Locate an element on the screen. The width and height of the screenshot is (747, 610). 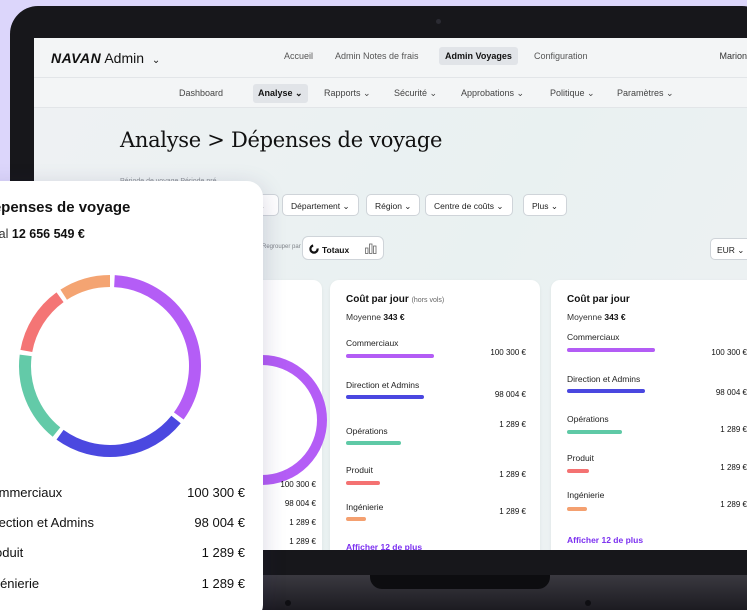
value-ingenierie: 1 289 € is located at coordinates (302, 541).